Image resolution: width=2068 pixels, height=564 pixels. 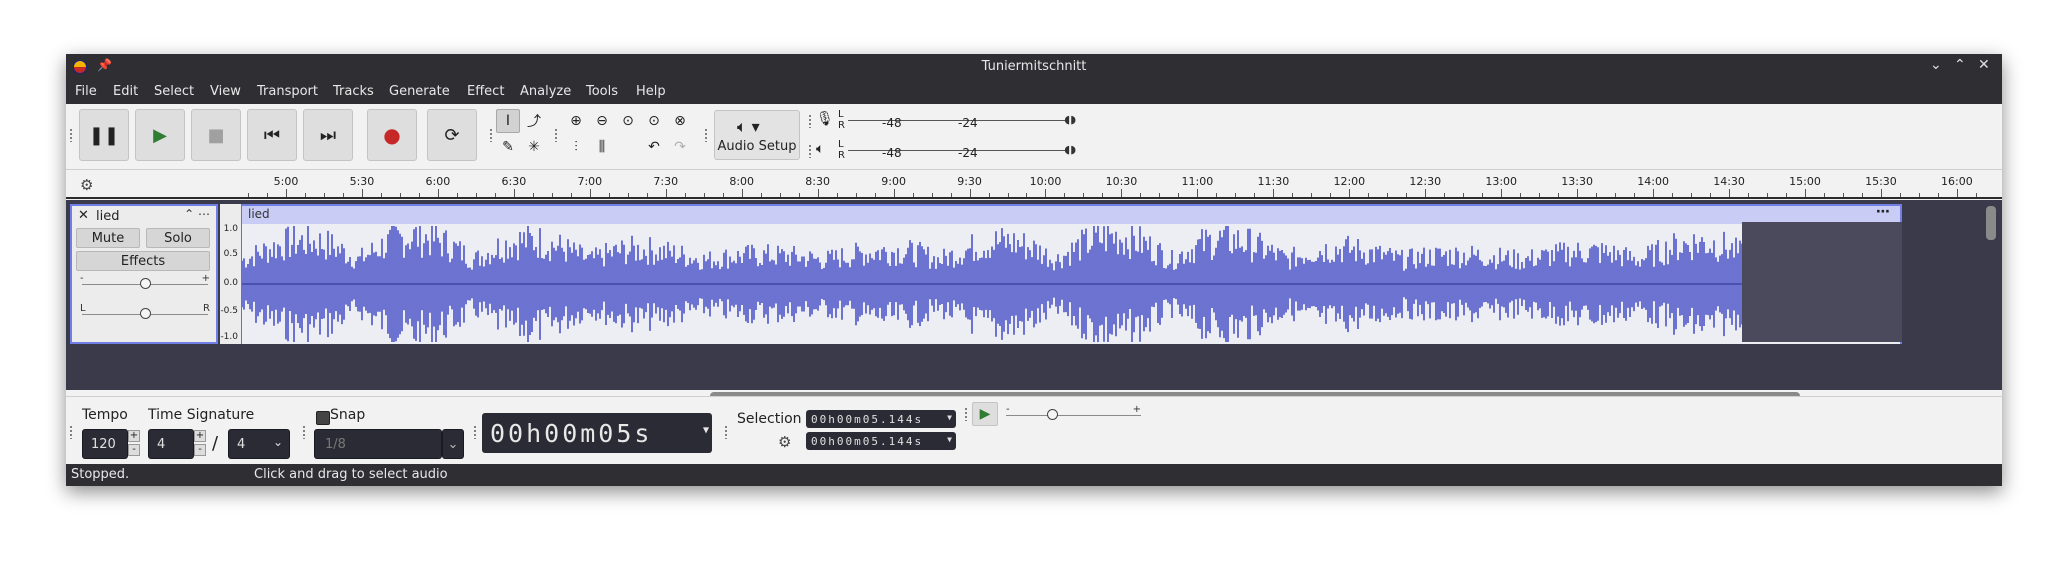 What do you see at coordinates (985, 414) in the screenshot?
I see `play-at-speed-button: ▶` at bounding box center [985, 414].